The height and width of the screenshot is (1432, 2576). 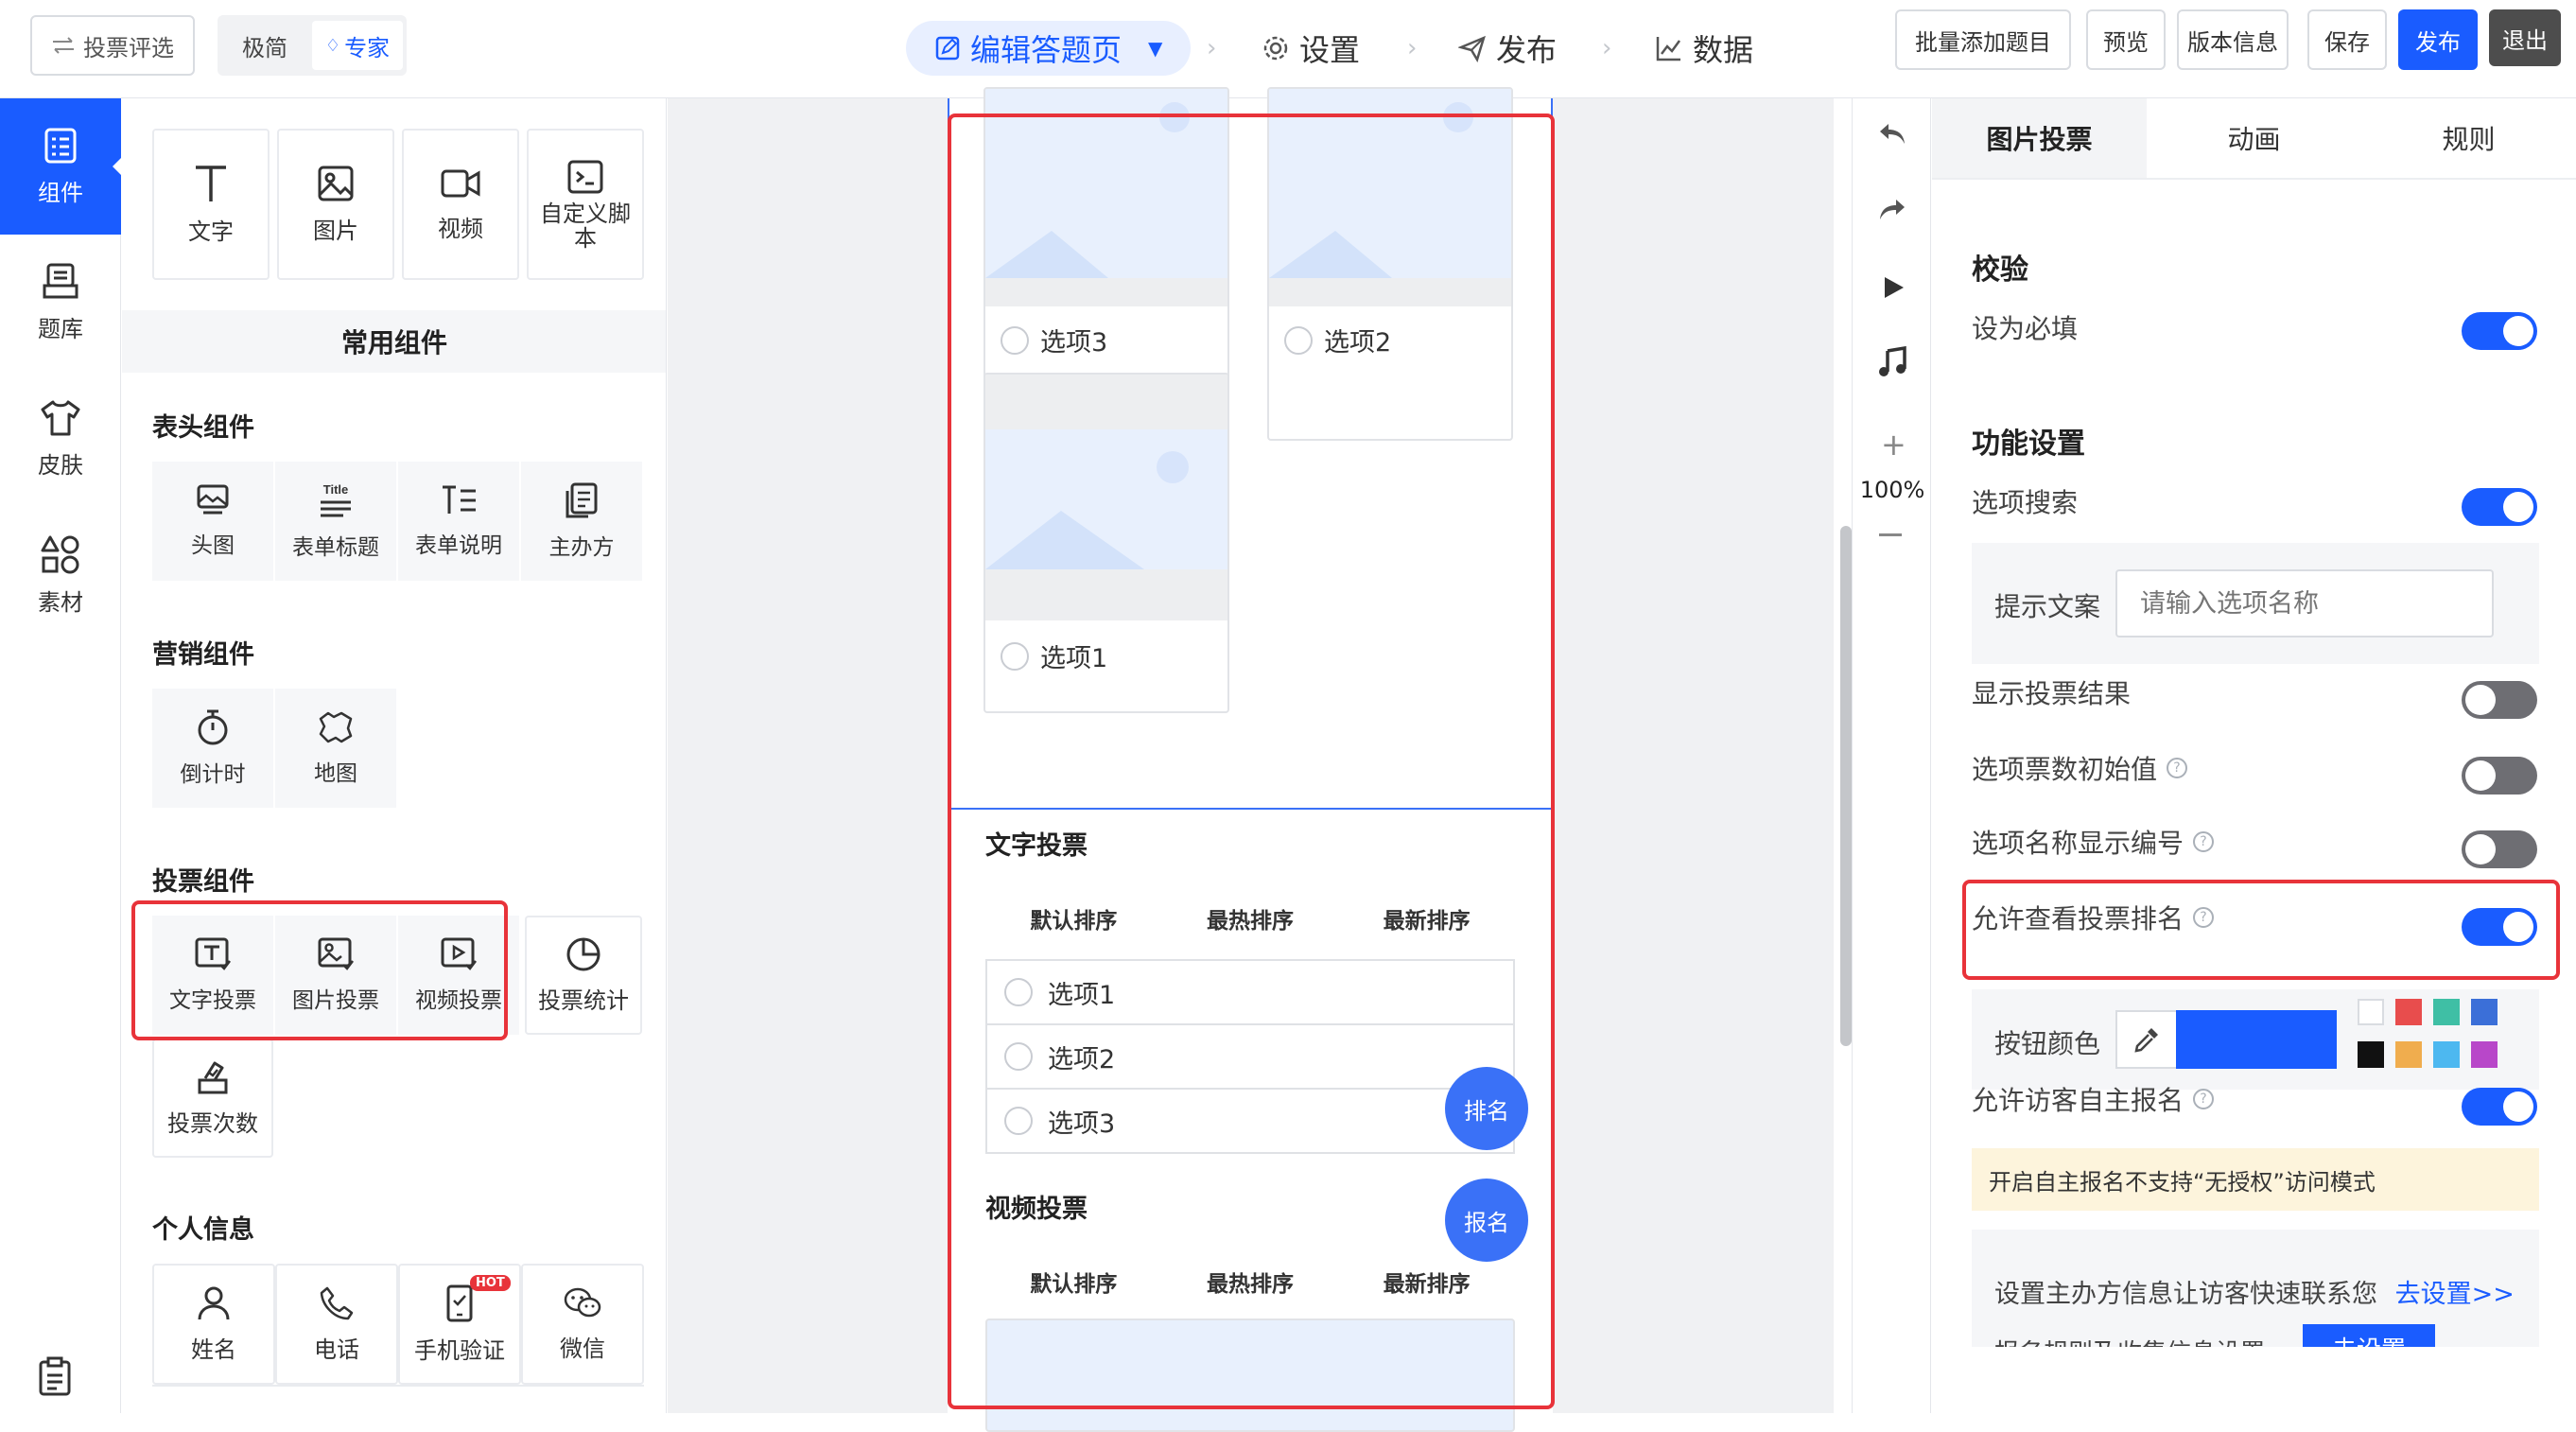 I want to click on shirt-icon, so click(x=60, y=418).